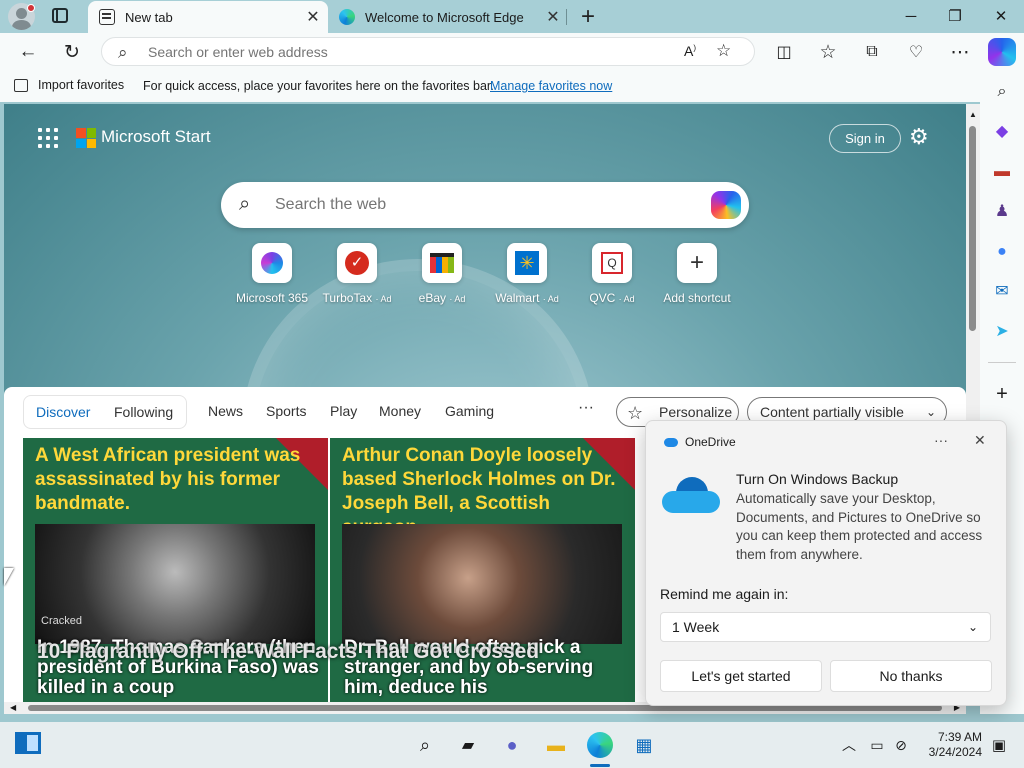 The width and height of the screenshot is (1024, 768). What do you see at coordinates (380, 744) in the screenshot?
I see `start-icon` at bounding box center [380, 744].